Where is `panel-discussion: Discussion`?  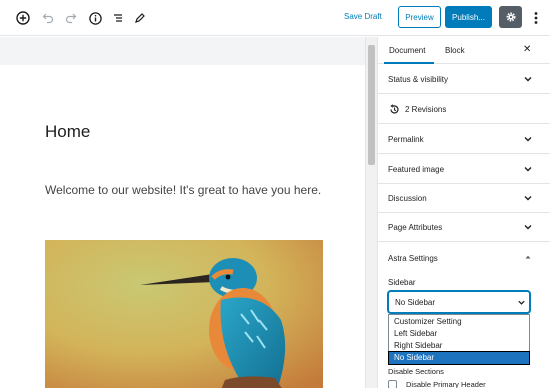
panel-discussion: Discussion is located at coordinates (464, 198).